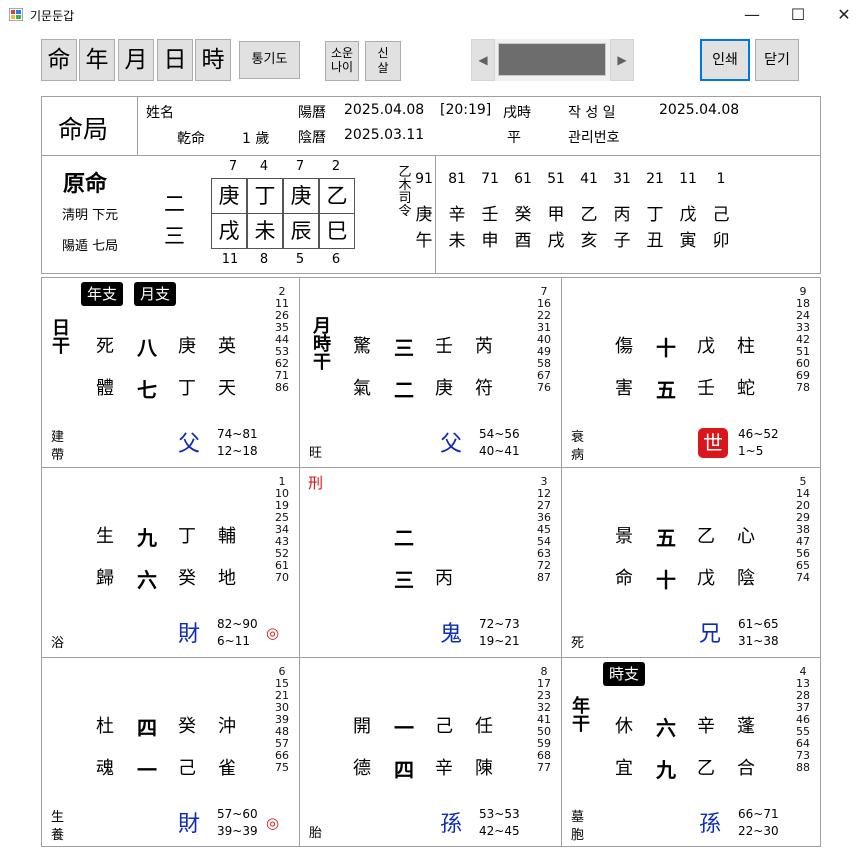 This screenshot has width=867, height=861. What do you see at coordinates (229, 196) in the screenshot?
I see `stem-box: 庚` at bounding box center [229, 196].